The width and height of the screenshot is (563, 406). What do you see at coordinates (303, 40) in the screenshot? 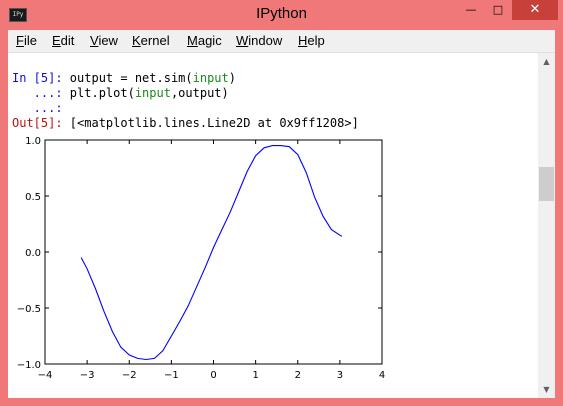
I see `menu-help-accel: H` at bounding box center [303, 40].